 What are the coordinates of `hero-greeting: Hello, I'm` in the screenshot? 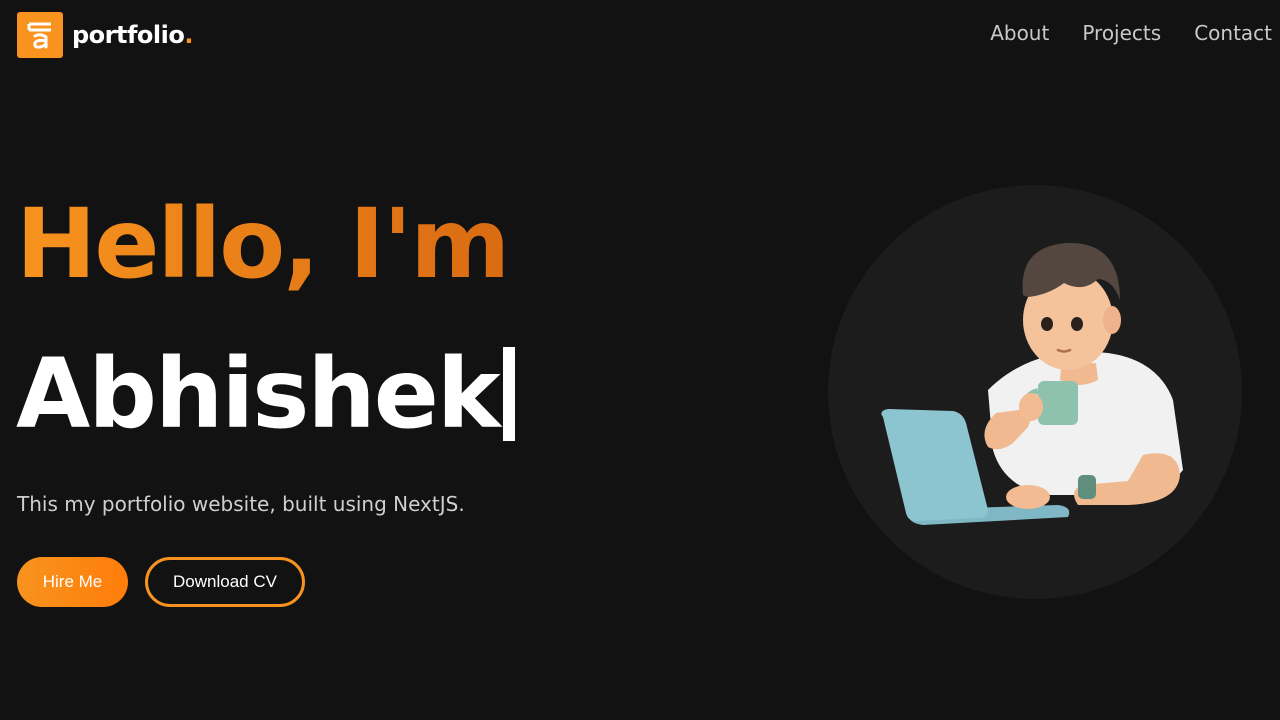 It's located at (263, 244).